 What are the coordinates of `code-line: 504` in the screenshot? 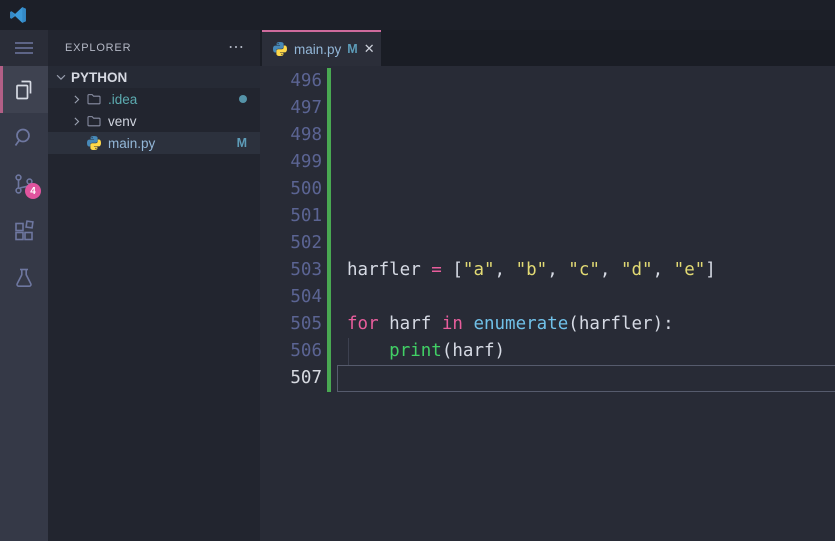 It's located at (547, 297).